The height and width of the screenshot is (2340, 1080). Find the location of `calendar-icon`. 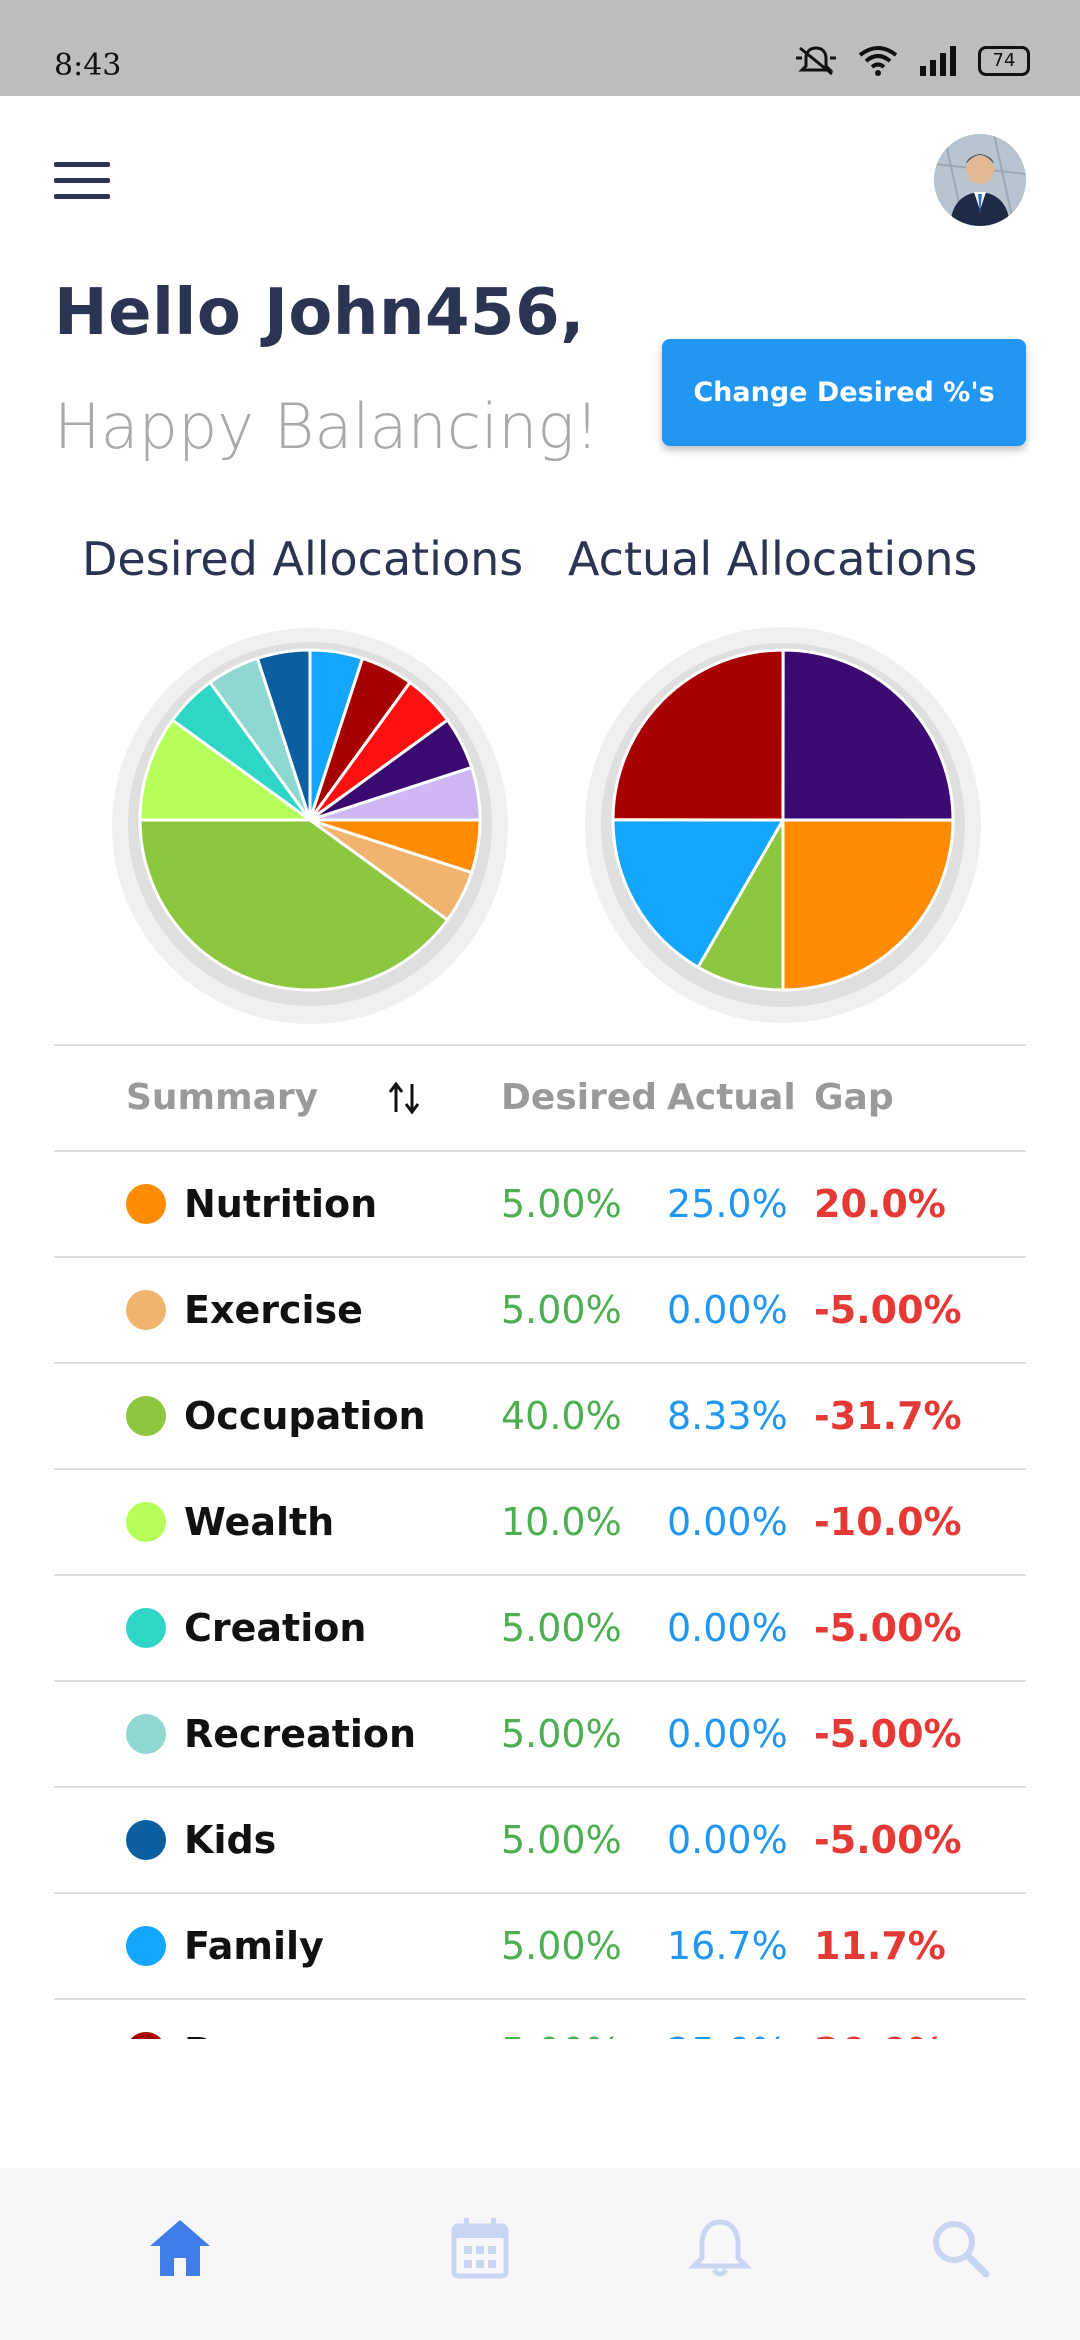

calendar-icon is located at coordinates (480, 2248).